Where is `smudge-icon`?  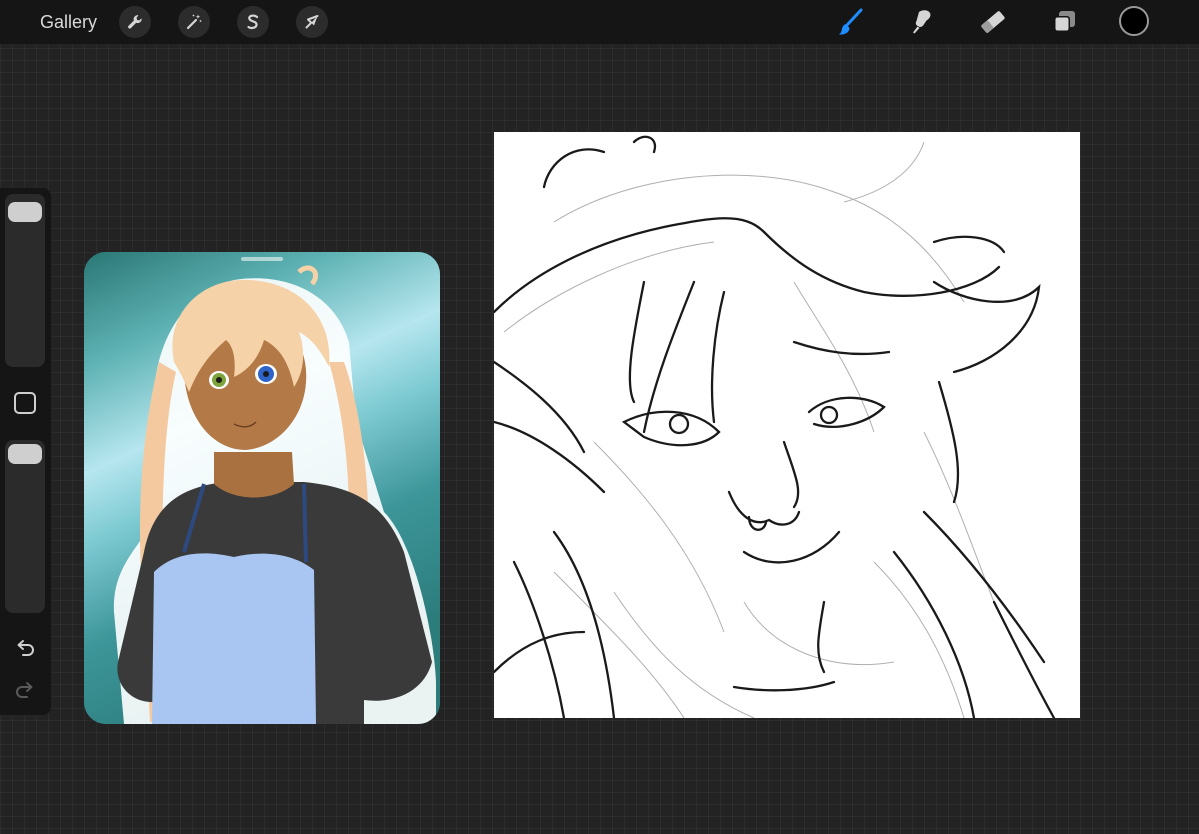 smudge-icon is located at coordinates (922, 22).